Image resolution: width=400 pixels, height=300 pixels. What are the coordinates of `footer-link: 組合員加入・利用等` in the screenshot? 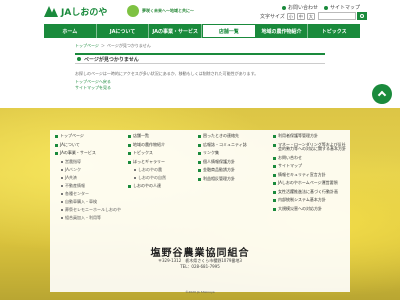 It's located at (93, 218).